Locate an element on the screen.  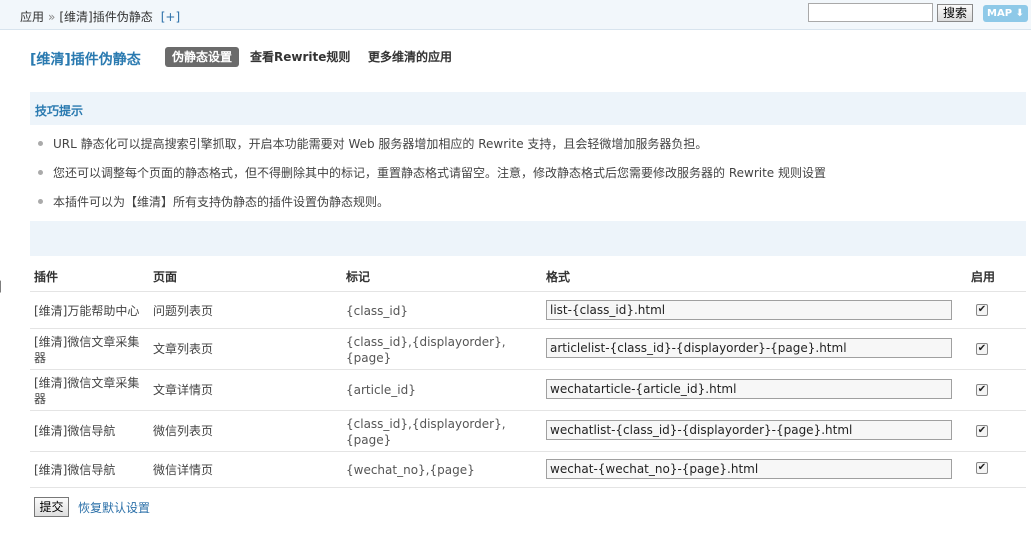
map-label: MAP is located at coordinates (1000, 13).